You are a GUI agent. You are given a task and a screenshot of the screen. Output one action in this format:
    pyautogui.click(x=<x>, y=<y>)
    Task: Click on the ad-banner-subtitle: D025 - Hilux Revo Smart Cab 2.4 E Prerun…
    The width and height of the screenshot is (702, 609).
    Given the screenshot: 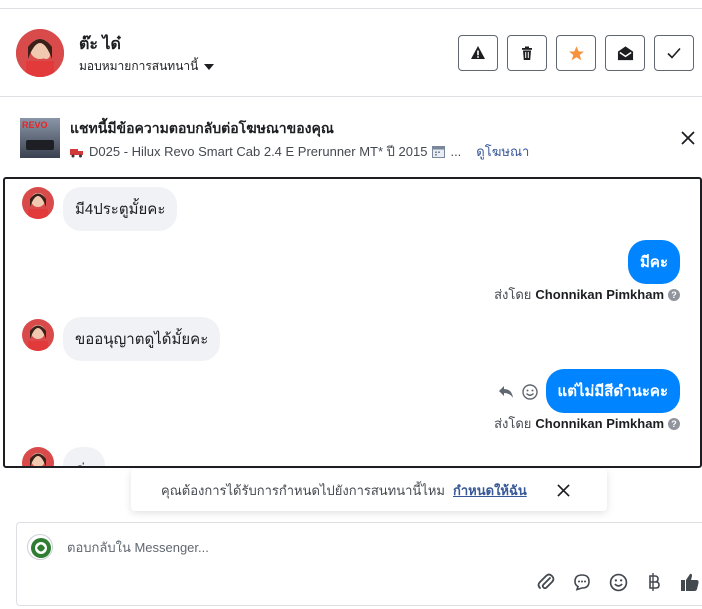 What is the action you would take?
    pyautogui.click(x=299, y=151)
    